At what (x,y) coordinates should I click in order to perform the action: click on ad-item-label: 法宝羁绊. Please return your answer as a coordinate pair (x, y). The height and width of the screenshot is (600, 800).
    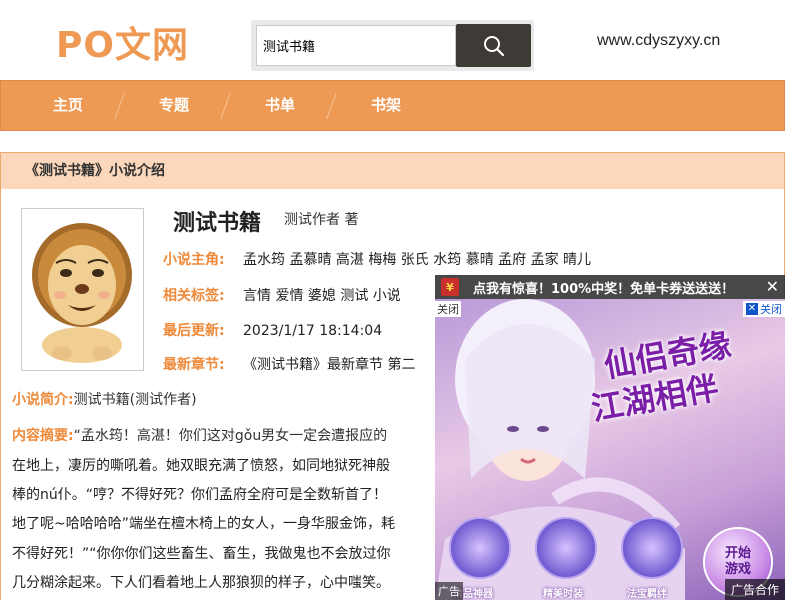
    Looking at the image, I should click on (647, 594).